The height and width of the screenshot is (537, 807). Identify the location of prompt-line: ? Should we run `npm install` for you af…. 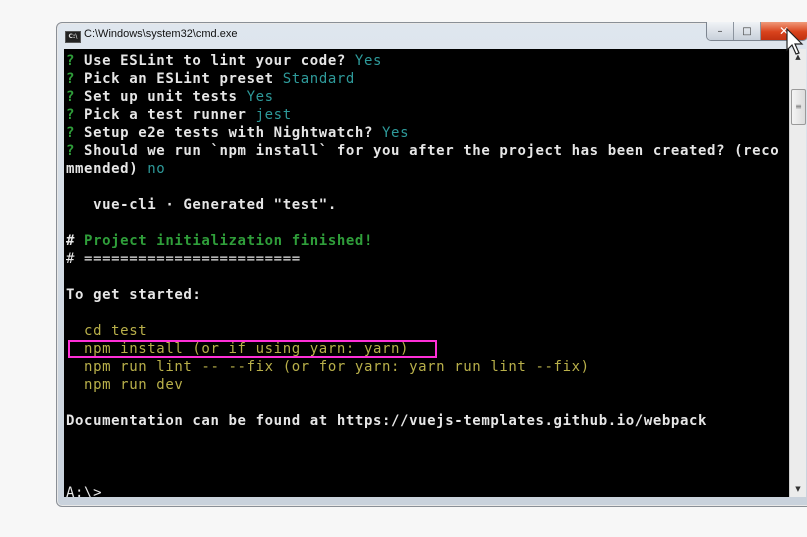
(422, 151).